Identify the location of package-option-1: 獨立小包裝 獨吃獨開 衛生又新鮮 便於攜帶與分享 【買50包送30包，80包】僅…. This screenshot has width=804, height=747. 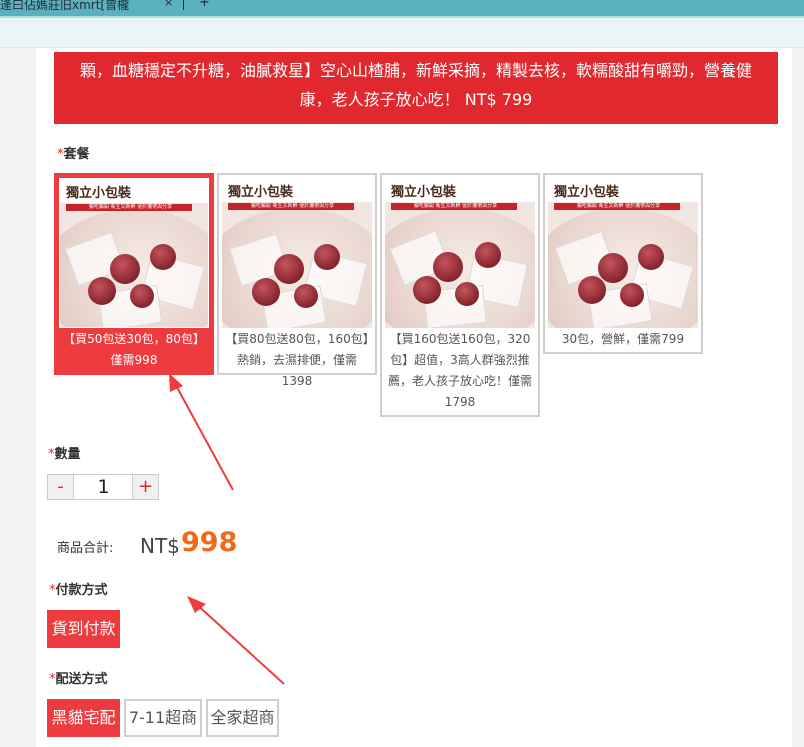
(134, 274).